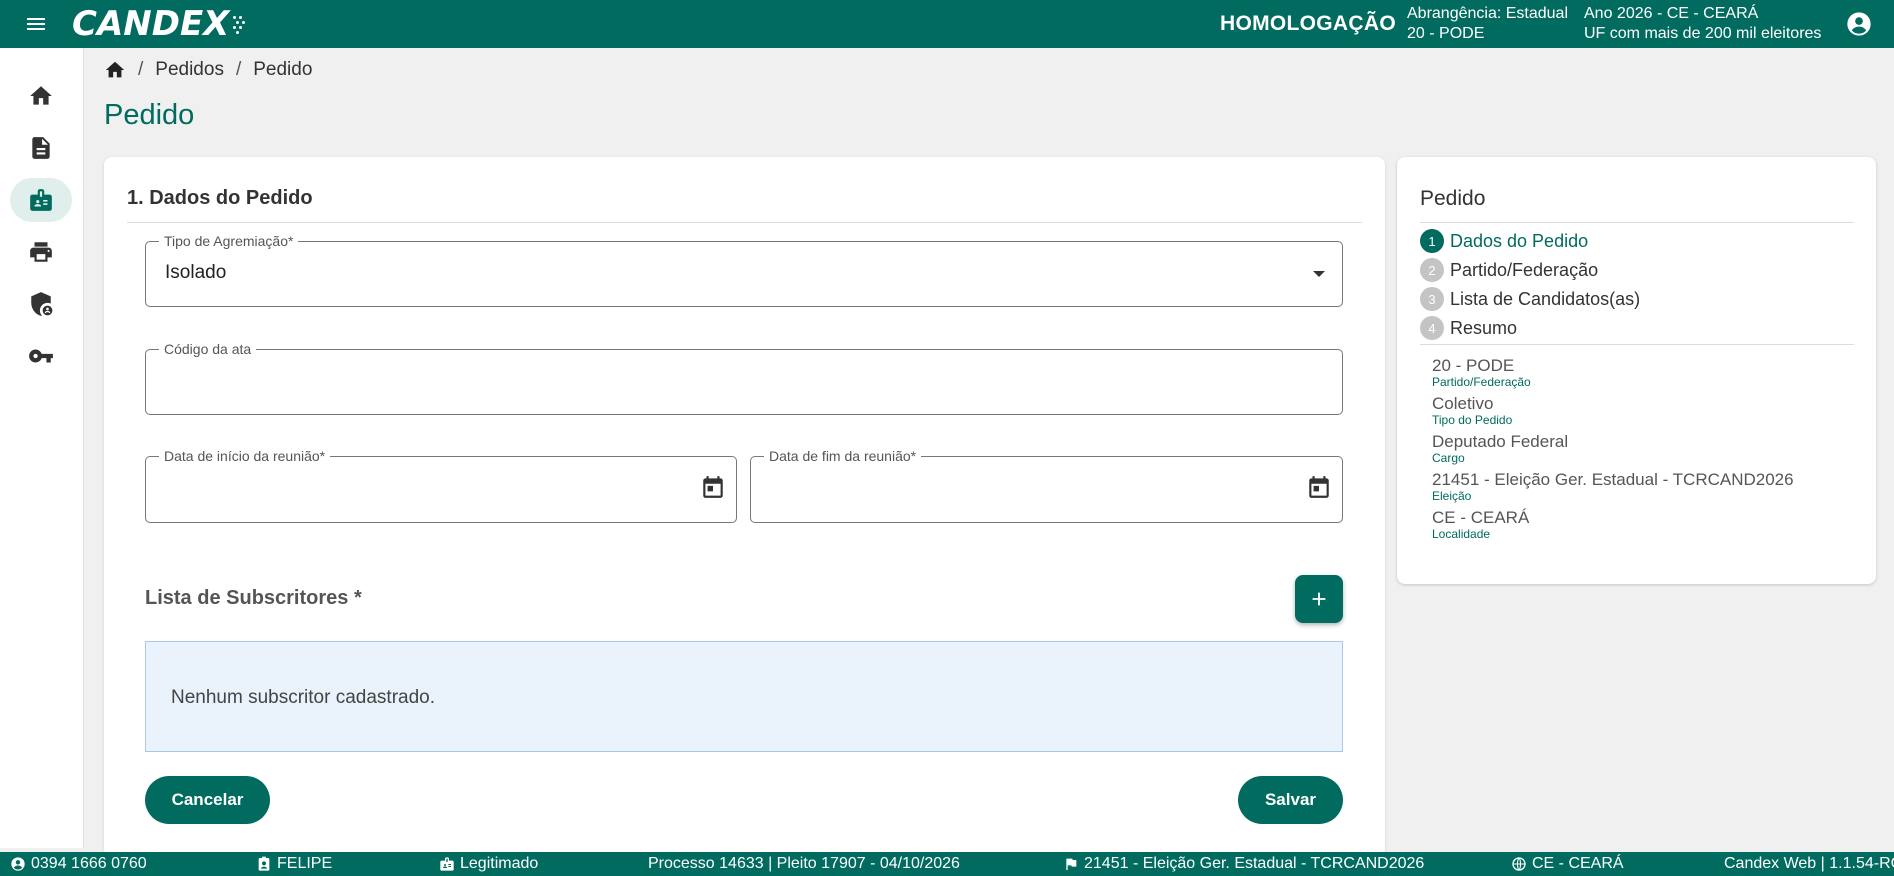  Describe the element at coordinates (1452, 496) in the screenshot. I see `info-label: Eleição` at that location.